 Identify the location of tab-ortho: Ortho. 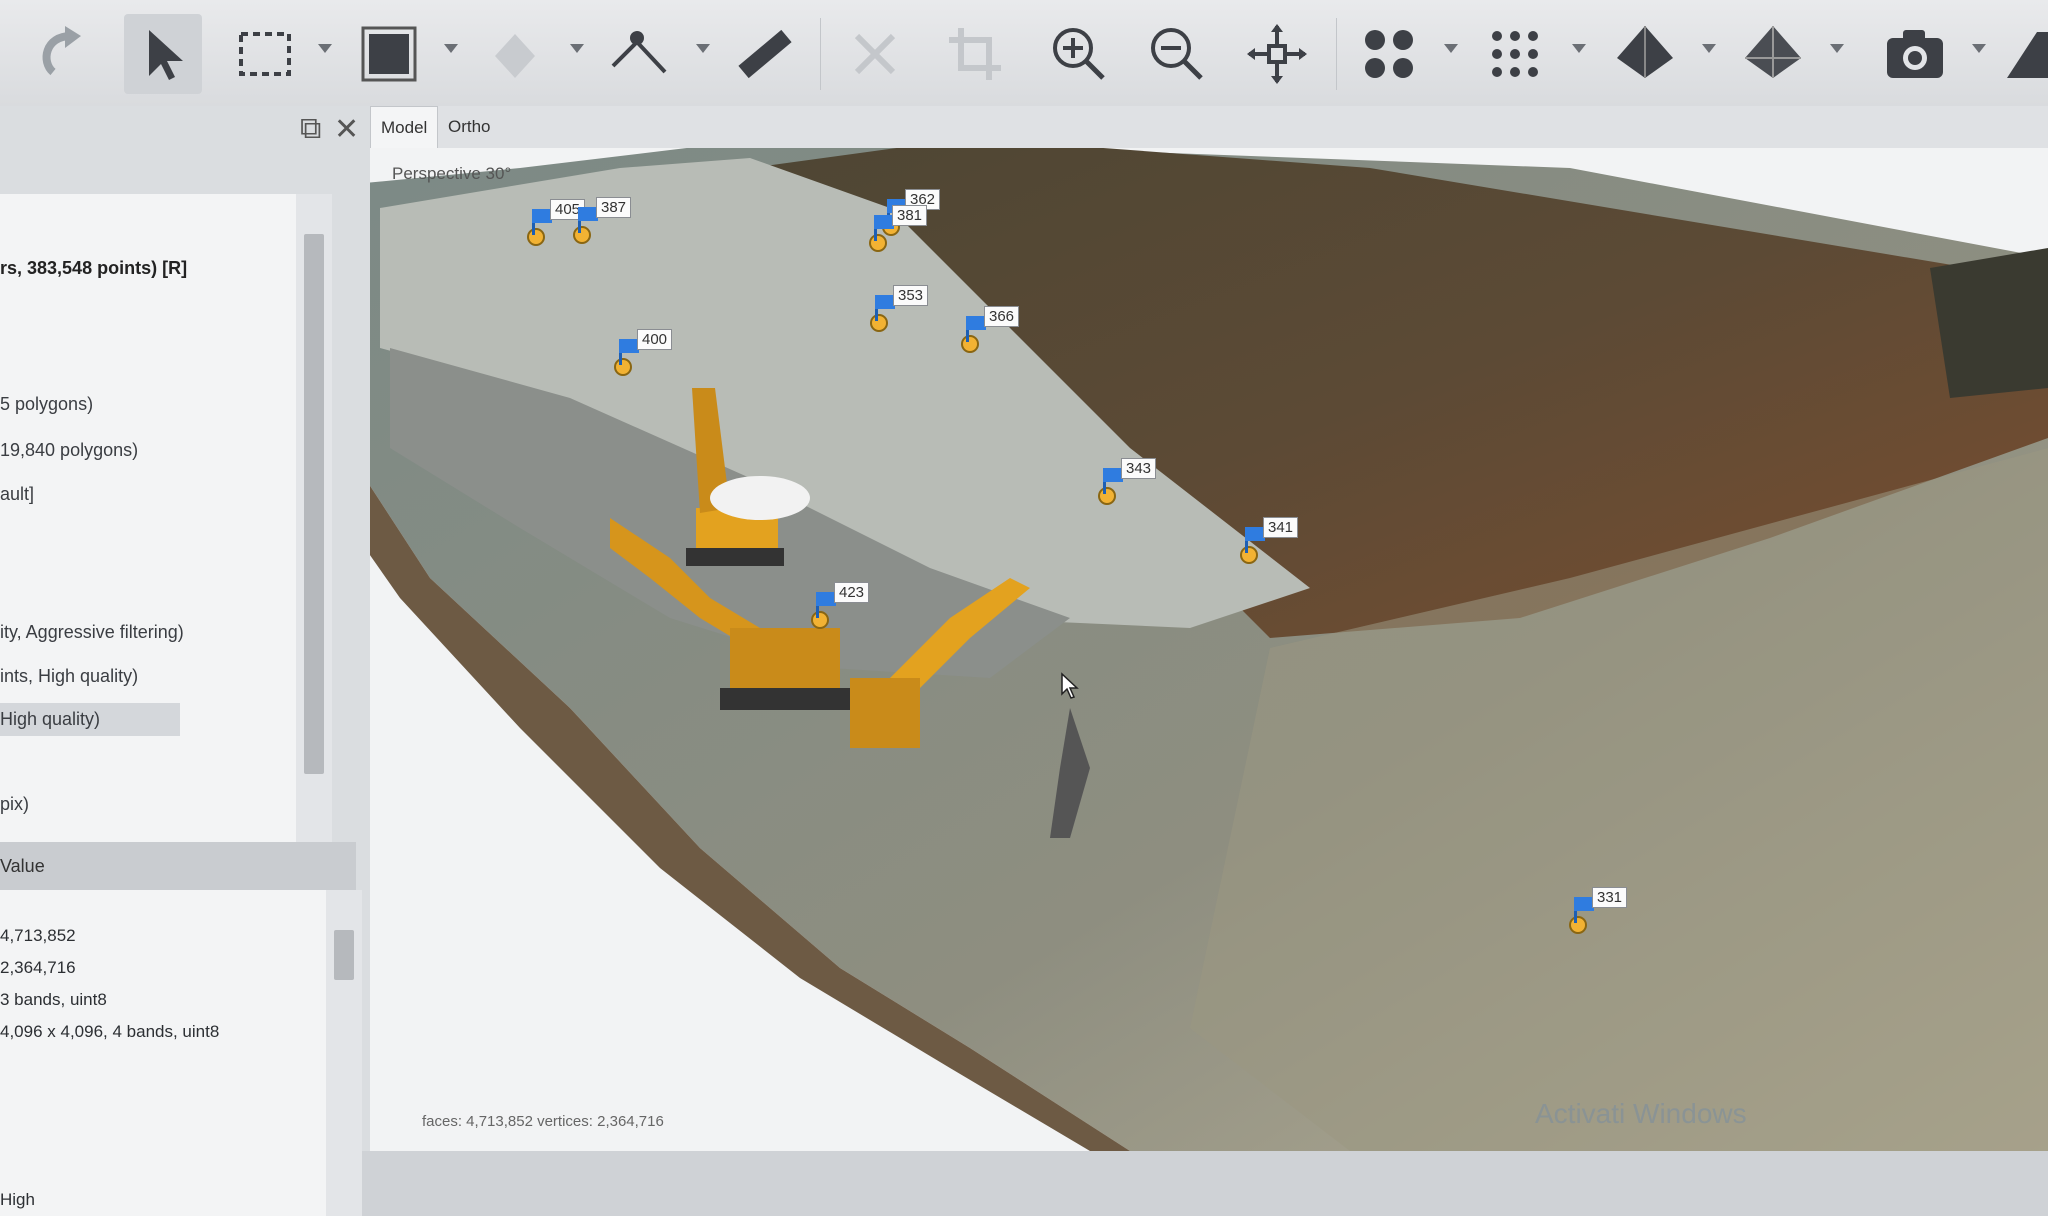
(469, 127).